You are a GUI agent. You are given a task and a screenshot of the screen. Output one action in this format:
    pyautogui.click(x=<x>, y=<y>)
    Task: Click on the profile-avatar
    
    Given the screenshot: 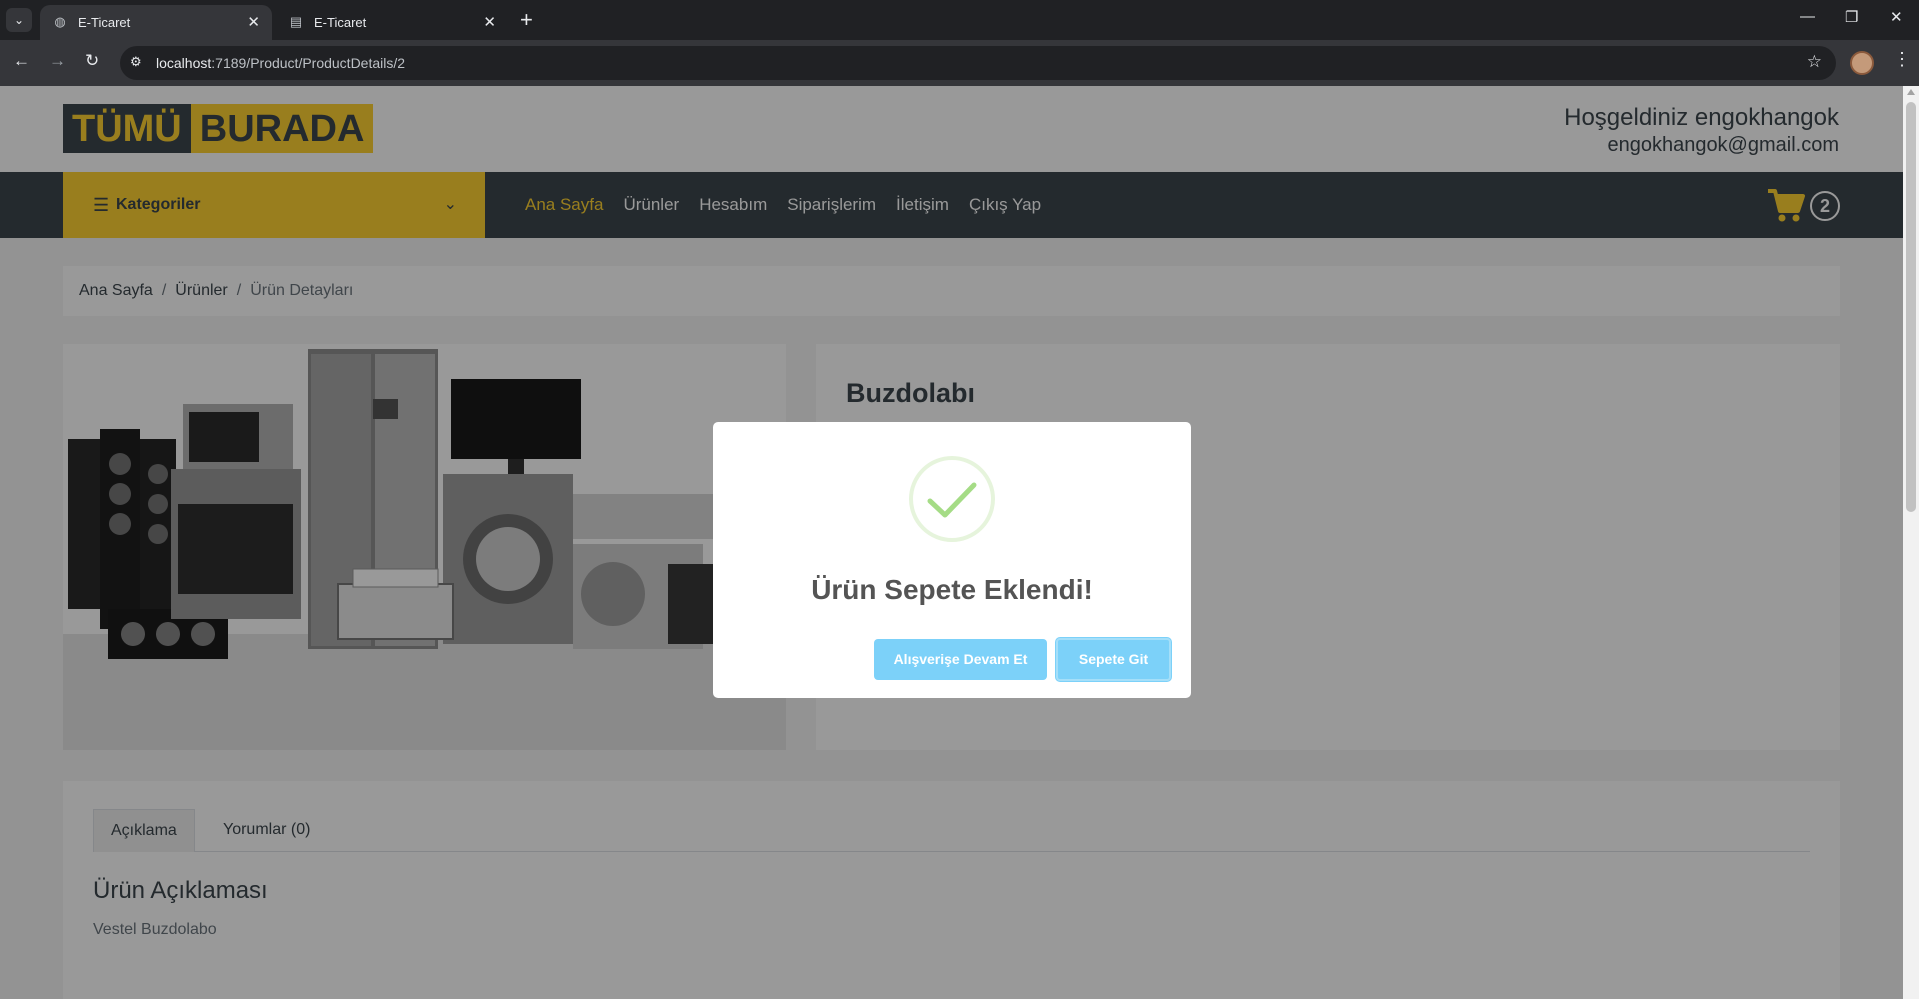 What is the action you would take?
    pyautogui.click(x=1862, y=63)
    